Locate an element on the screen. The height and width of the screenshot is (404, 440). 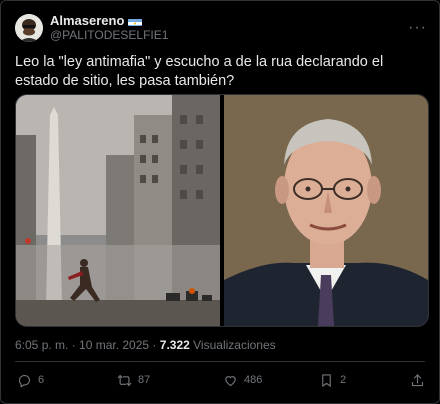
more-options-icon: ··· is located at coordinates (417, 28).